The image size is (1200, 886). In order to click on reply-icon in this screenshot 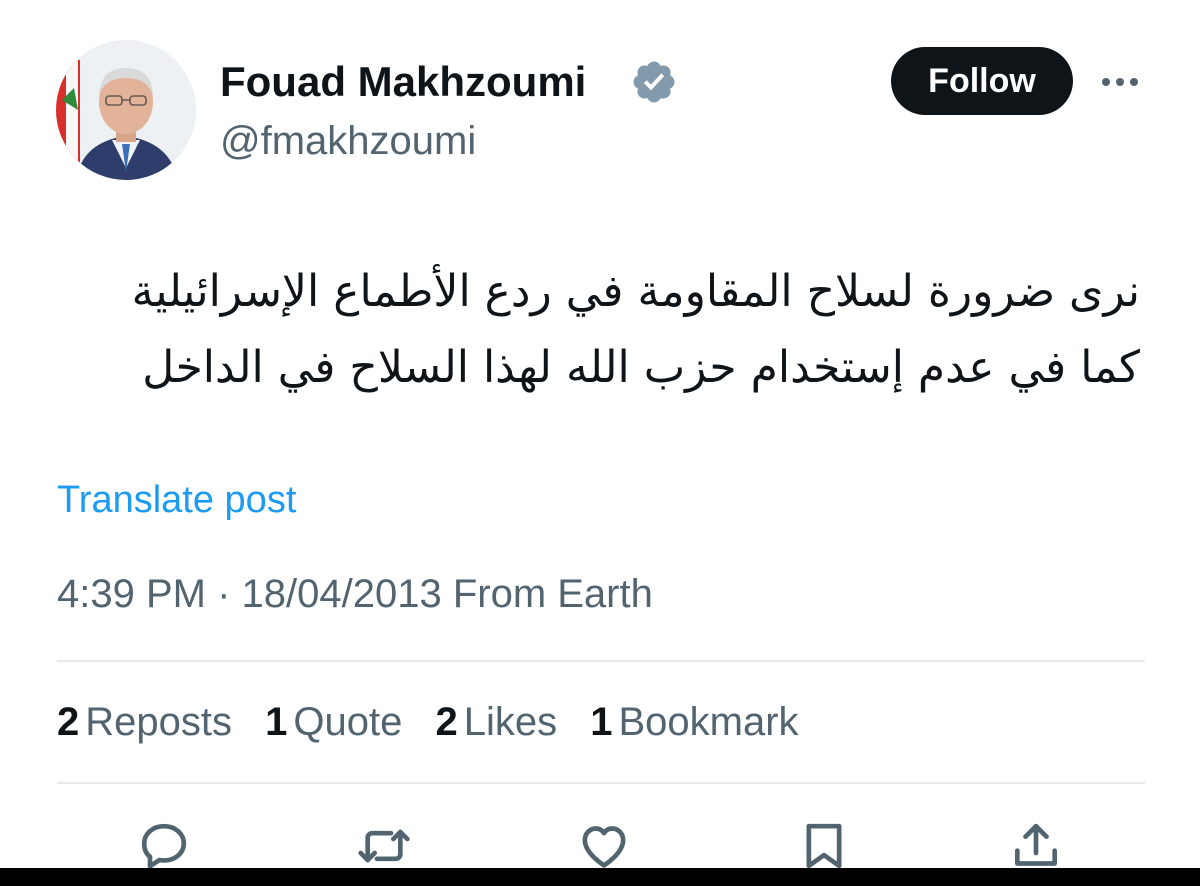, I will do `click(164, 846)`.